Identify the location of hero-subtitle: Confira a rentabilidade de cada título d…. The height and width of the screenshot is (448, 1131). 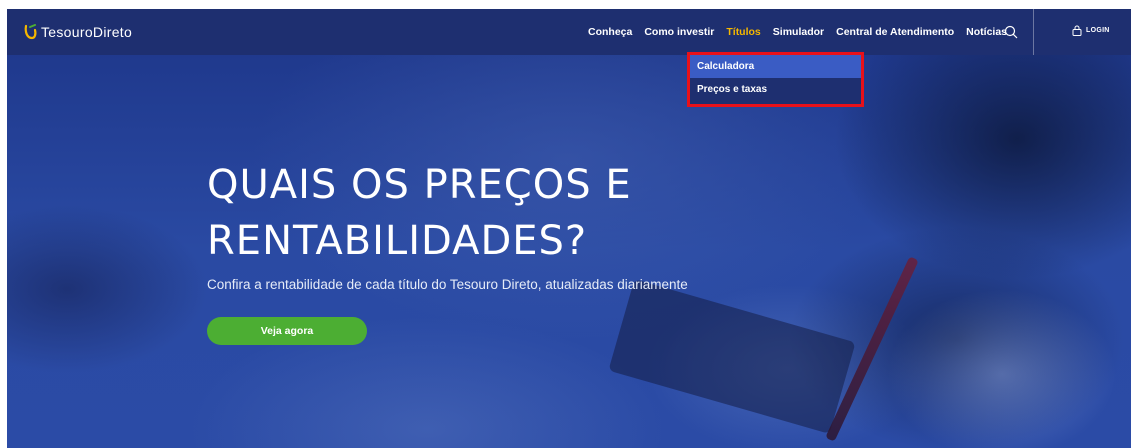
(447, 284).